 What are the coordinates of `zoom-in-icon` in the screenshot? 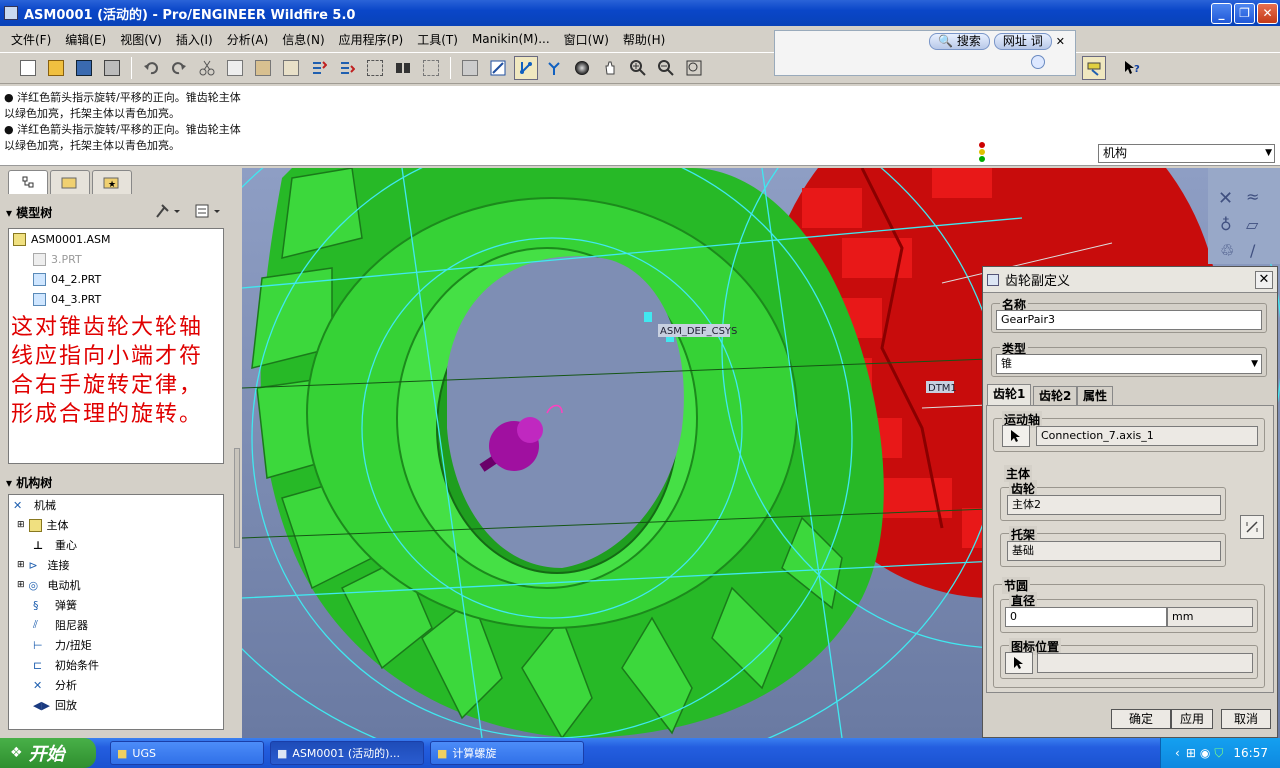 It's located at (638, 68).